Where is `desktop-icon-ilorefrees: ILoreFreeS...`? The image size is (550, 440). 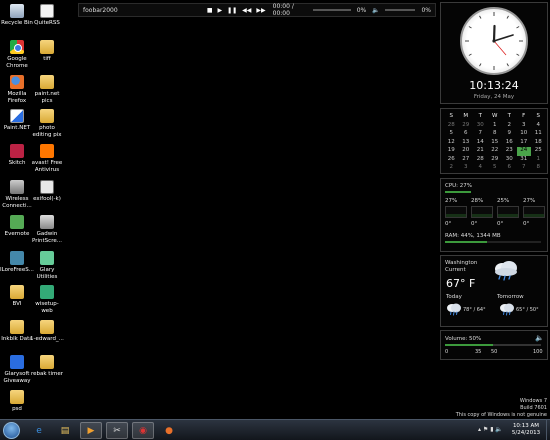
desktop-icon-ilorefrees: ILoreFreeS... is located at coordinates (17, 262).